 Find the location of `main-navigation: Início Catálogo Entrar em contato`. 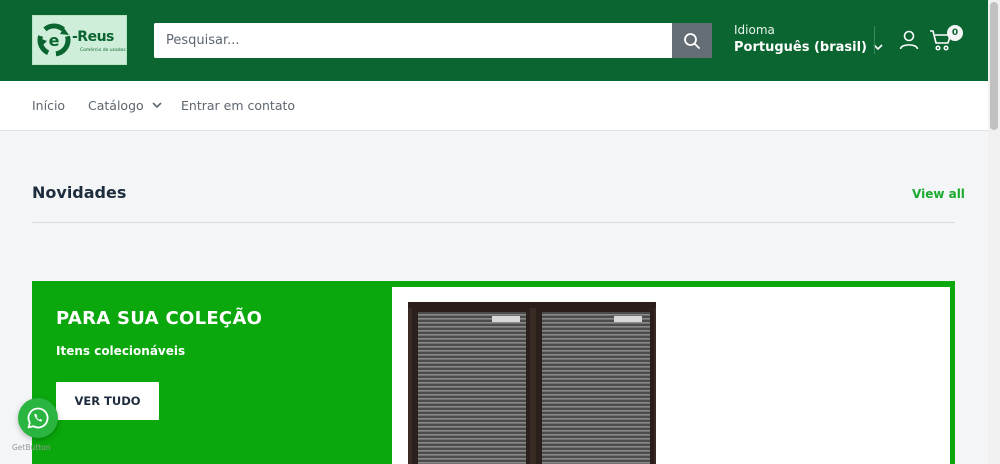

main-navigation: Início Catálogo Entrar em contato is located at coordinates (494, 106).